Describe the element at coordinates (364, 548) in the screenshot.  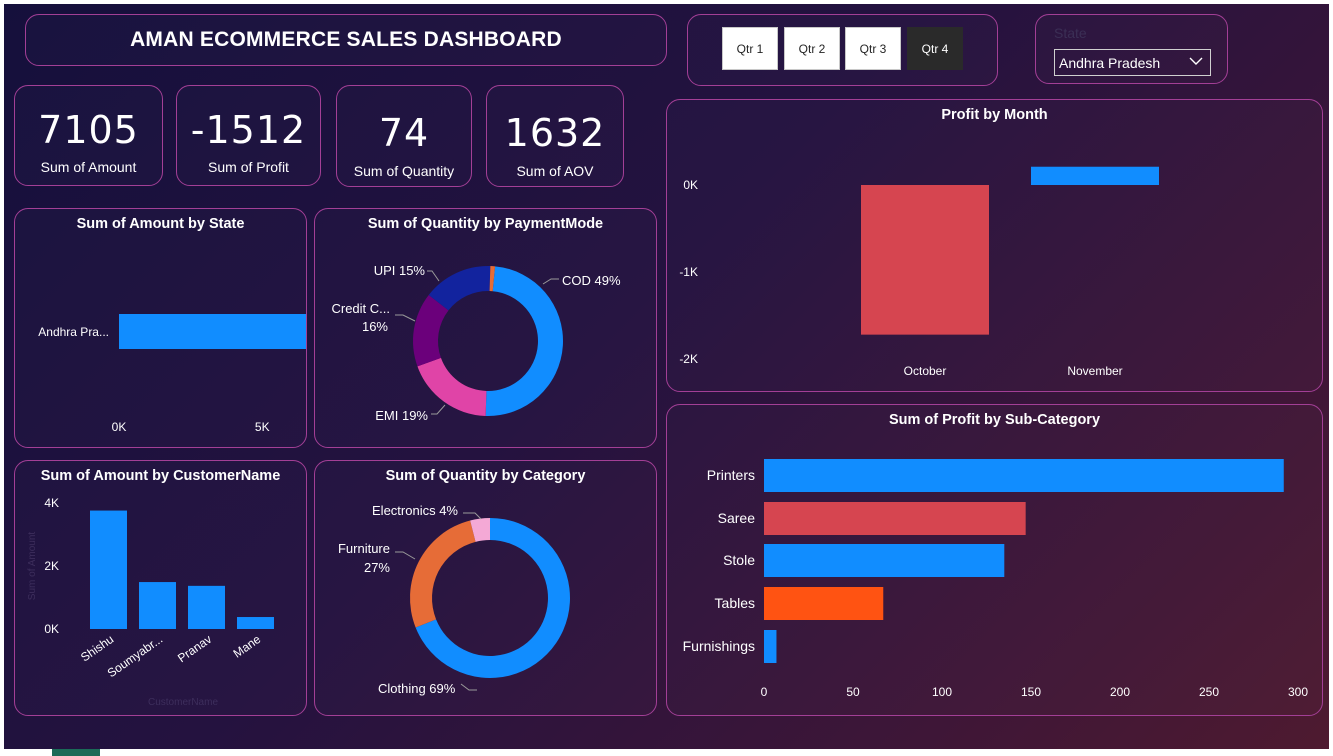
I see `slice-label: Furniture` at that location.